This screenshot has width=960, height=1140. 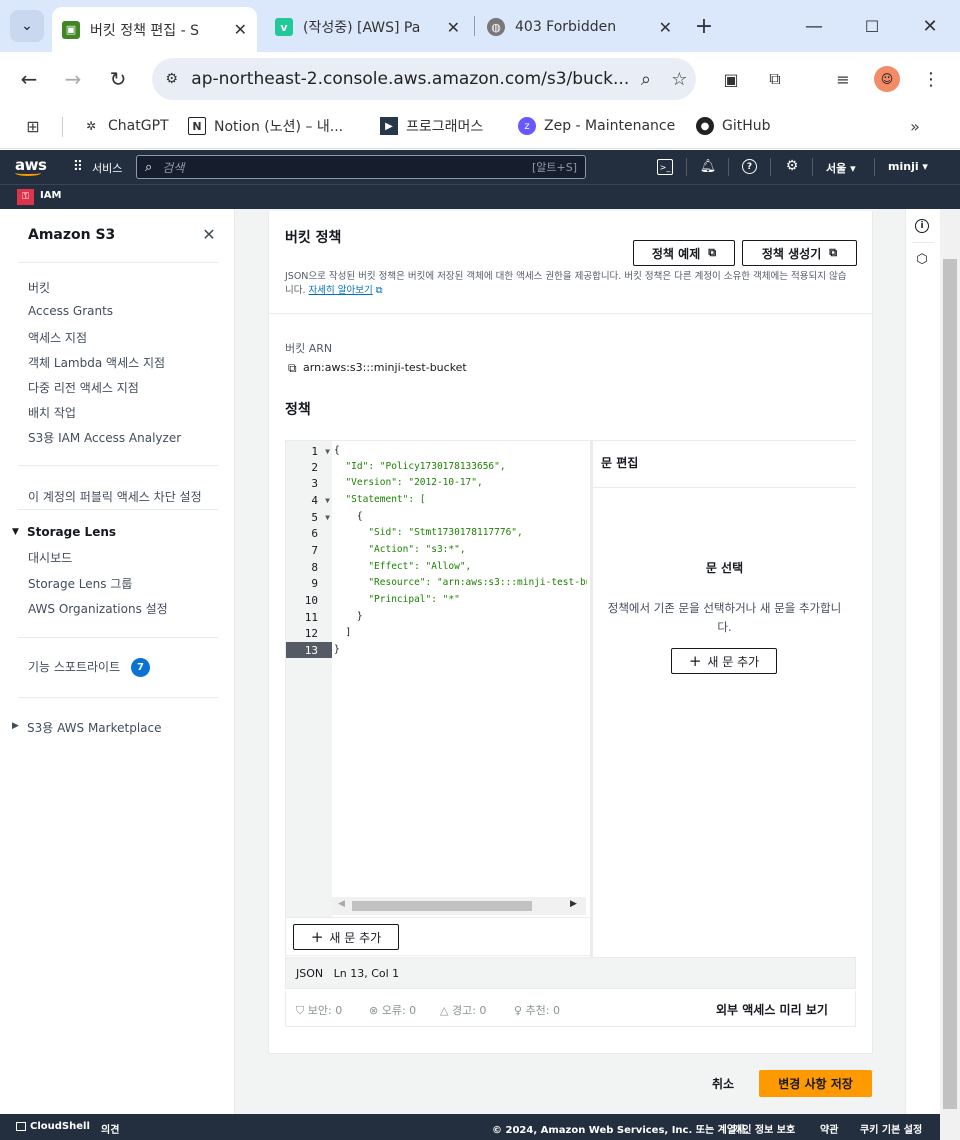 What do you see at coordinates (33, 126) in the screenshot?
I see `apps-grid-icon: ⊞` at bounding box center [33, 126].